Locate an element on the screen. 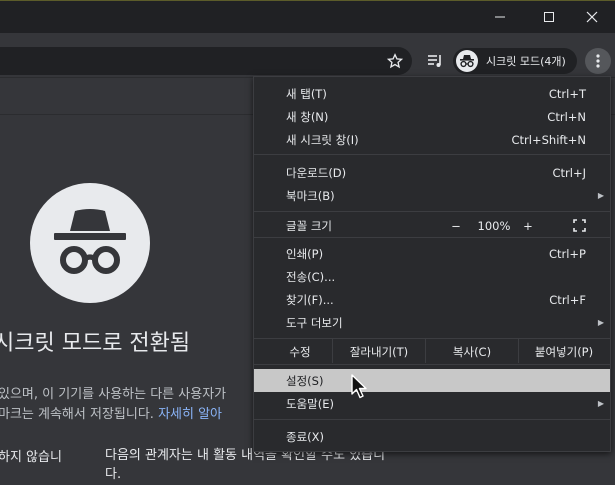 Image resolution: width=615 pixels, height=485 pixels. menu-shortcut: Ctrl+Shift+N is located at coordinates (548, 139).